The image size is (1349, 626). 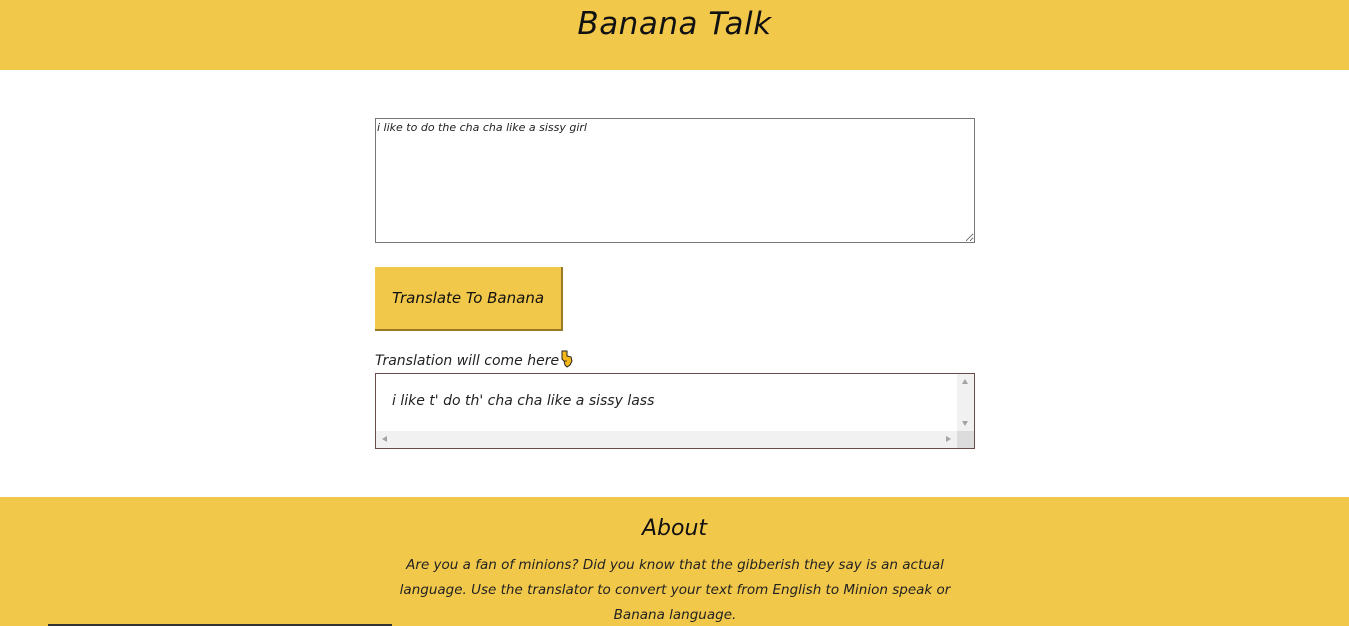 What do you see at coordinates (674, 528) in the screenshot?
I see `about-heading: About` at bounding box center [674, 528].